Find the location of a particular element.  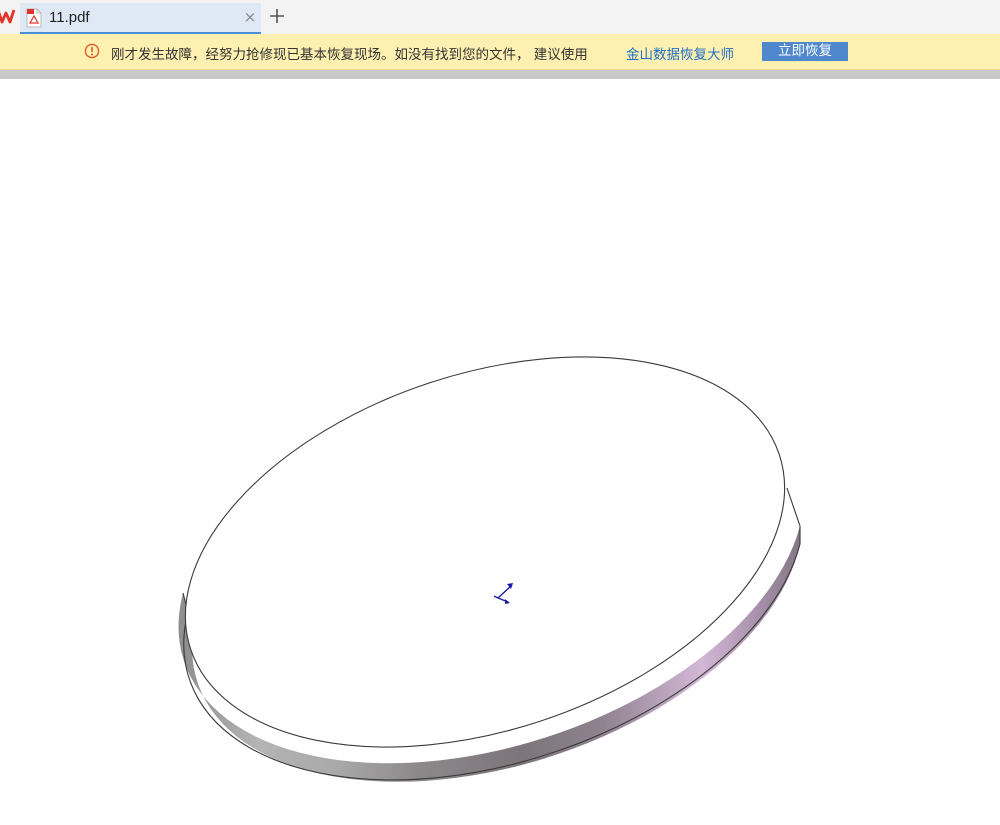

plus-icon is located at coordinates (277, 16).